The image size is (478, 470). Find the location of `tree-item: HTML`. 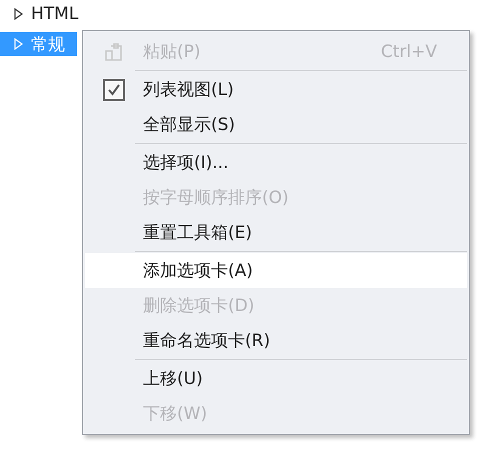

tree-item: HTML is located at coordinates (45, 14).